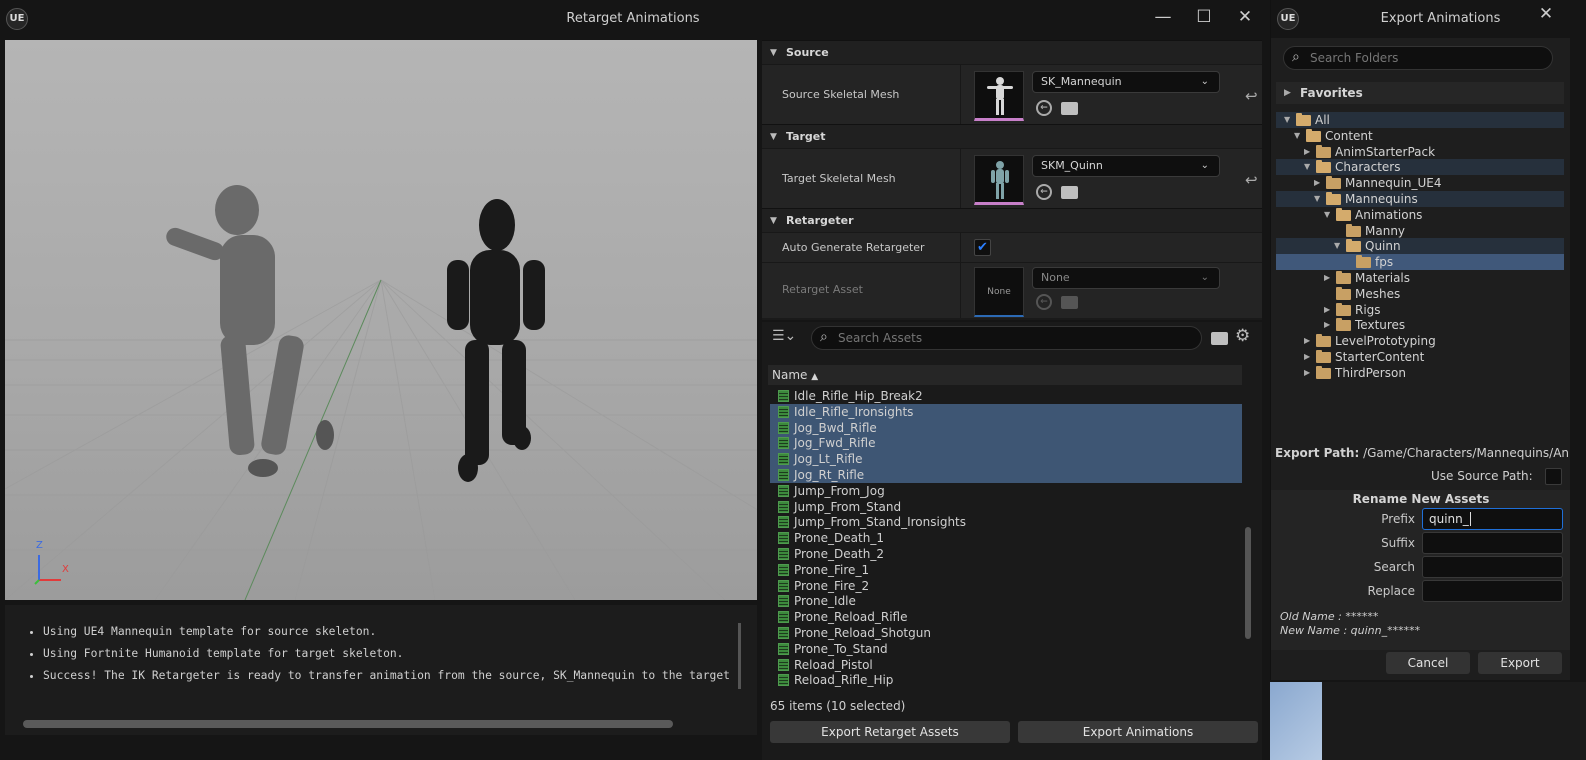  I want to click on folder-tree-item: ▶ Mannequin_UE4, so click(1420, 183).